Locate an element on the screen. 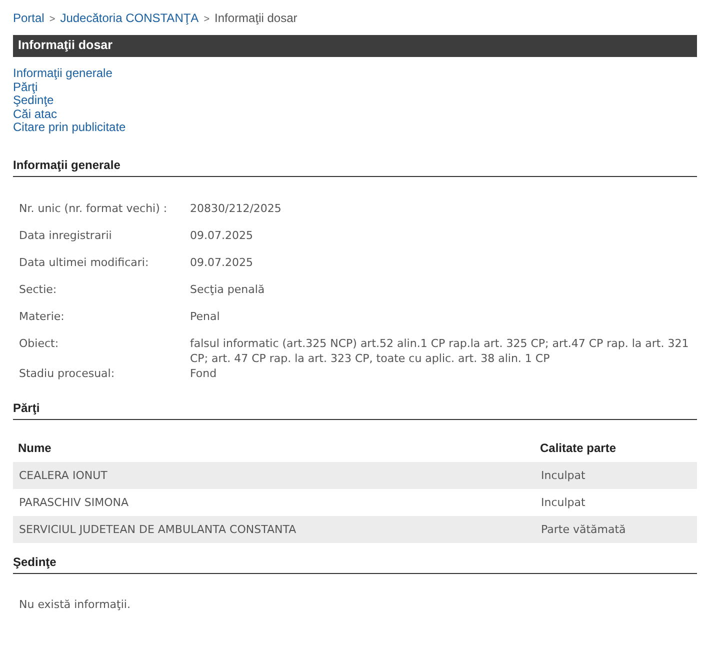 This screenshot has width=708, height=648. field-label: Stadiu procesual: is located at coordinates (67, 374).